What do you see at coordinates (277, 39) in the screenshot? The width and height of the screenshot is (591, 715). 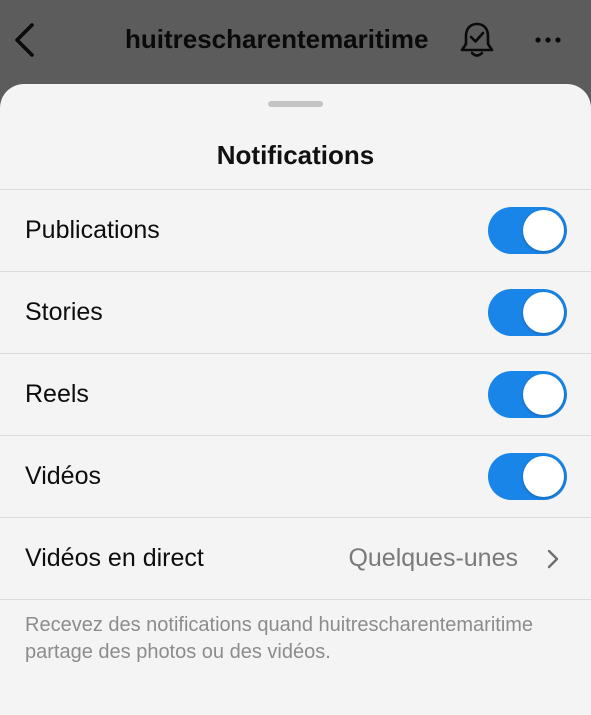 I see `profile-username: huitrescharentemaritime` at bounding box center [277, 39].